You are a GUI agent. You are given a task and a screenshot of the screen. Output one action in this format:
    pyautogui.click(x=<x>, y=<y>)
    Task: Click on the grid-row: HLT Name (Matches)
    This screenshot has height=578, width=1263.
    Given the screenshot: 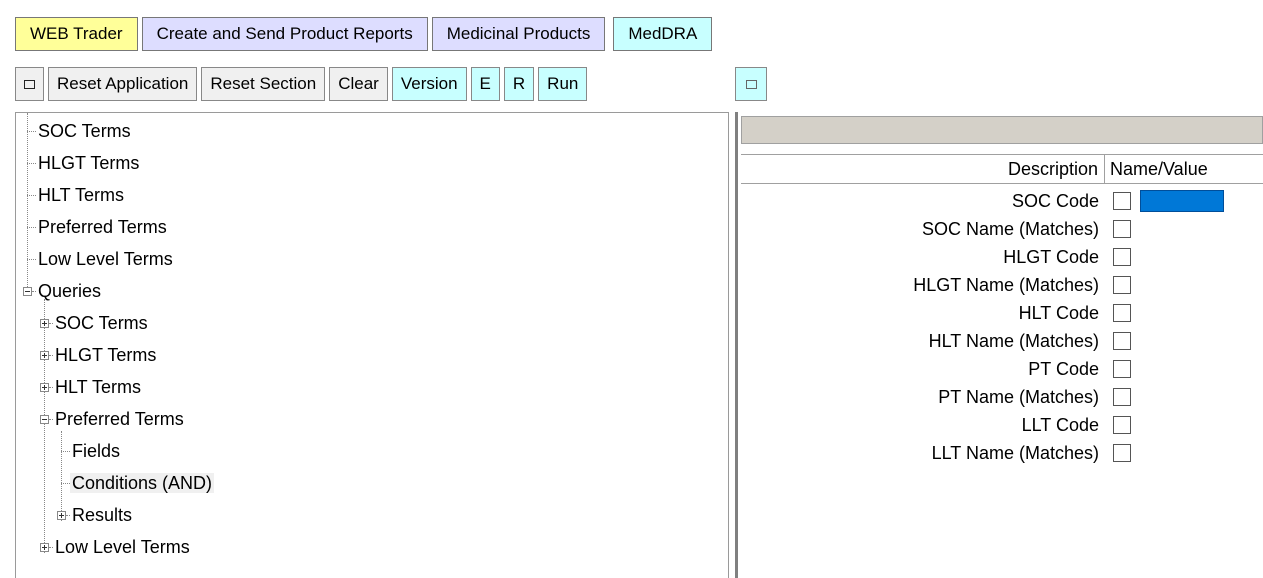 What is the action you would take?
    pyautogui.click(x=1002, y=341)
    